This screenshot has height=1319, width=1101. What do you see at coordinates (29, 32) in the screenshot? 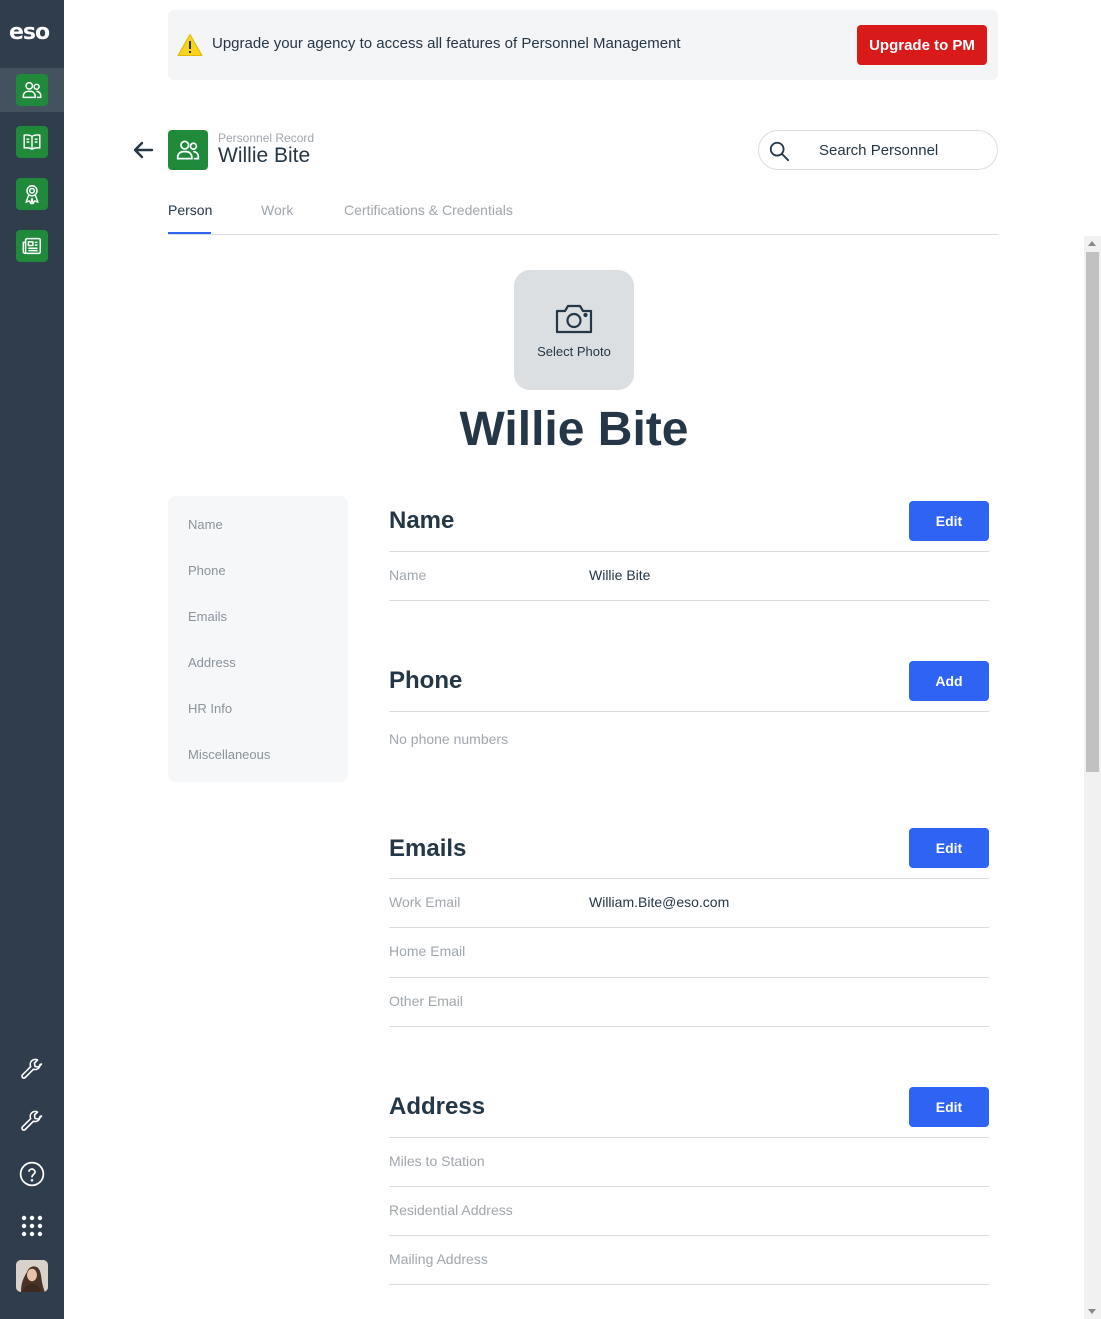
I see `eso-logo: eso` at bounding box center [29, 32].